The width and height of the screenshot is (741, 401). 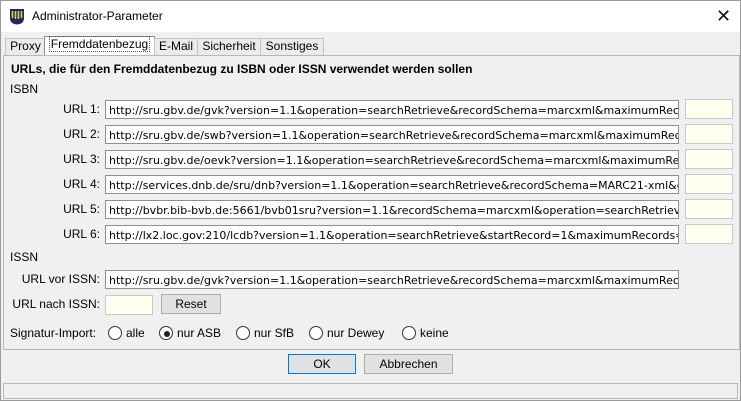 What do you see at coordinates (60, 279) in the screenshot?
I see `url-vor-issn-label: URL vor ISSN:` at bounding box center [60, 279].